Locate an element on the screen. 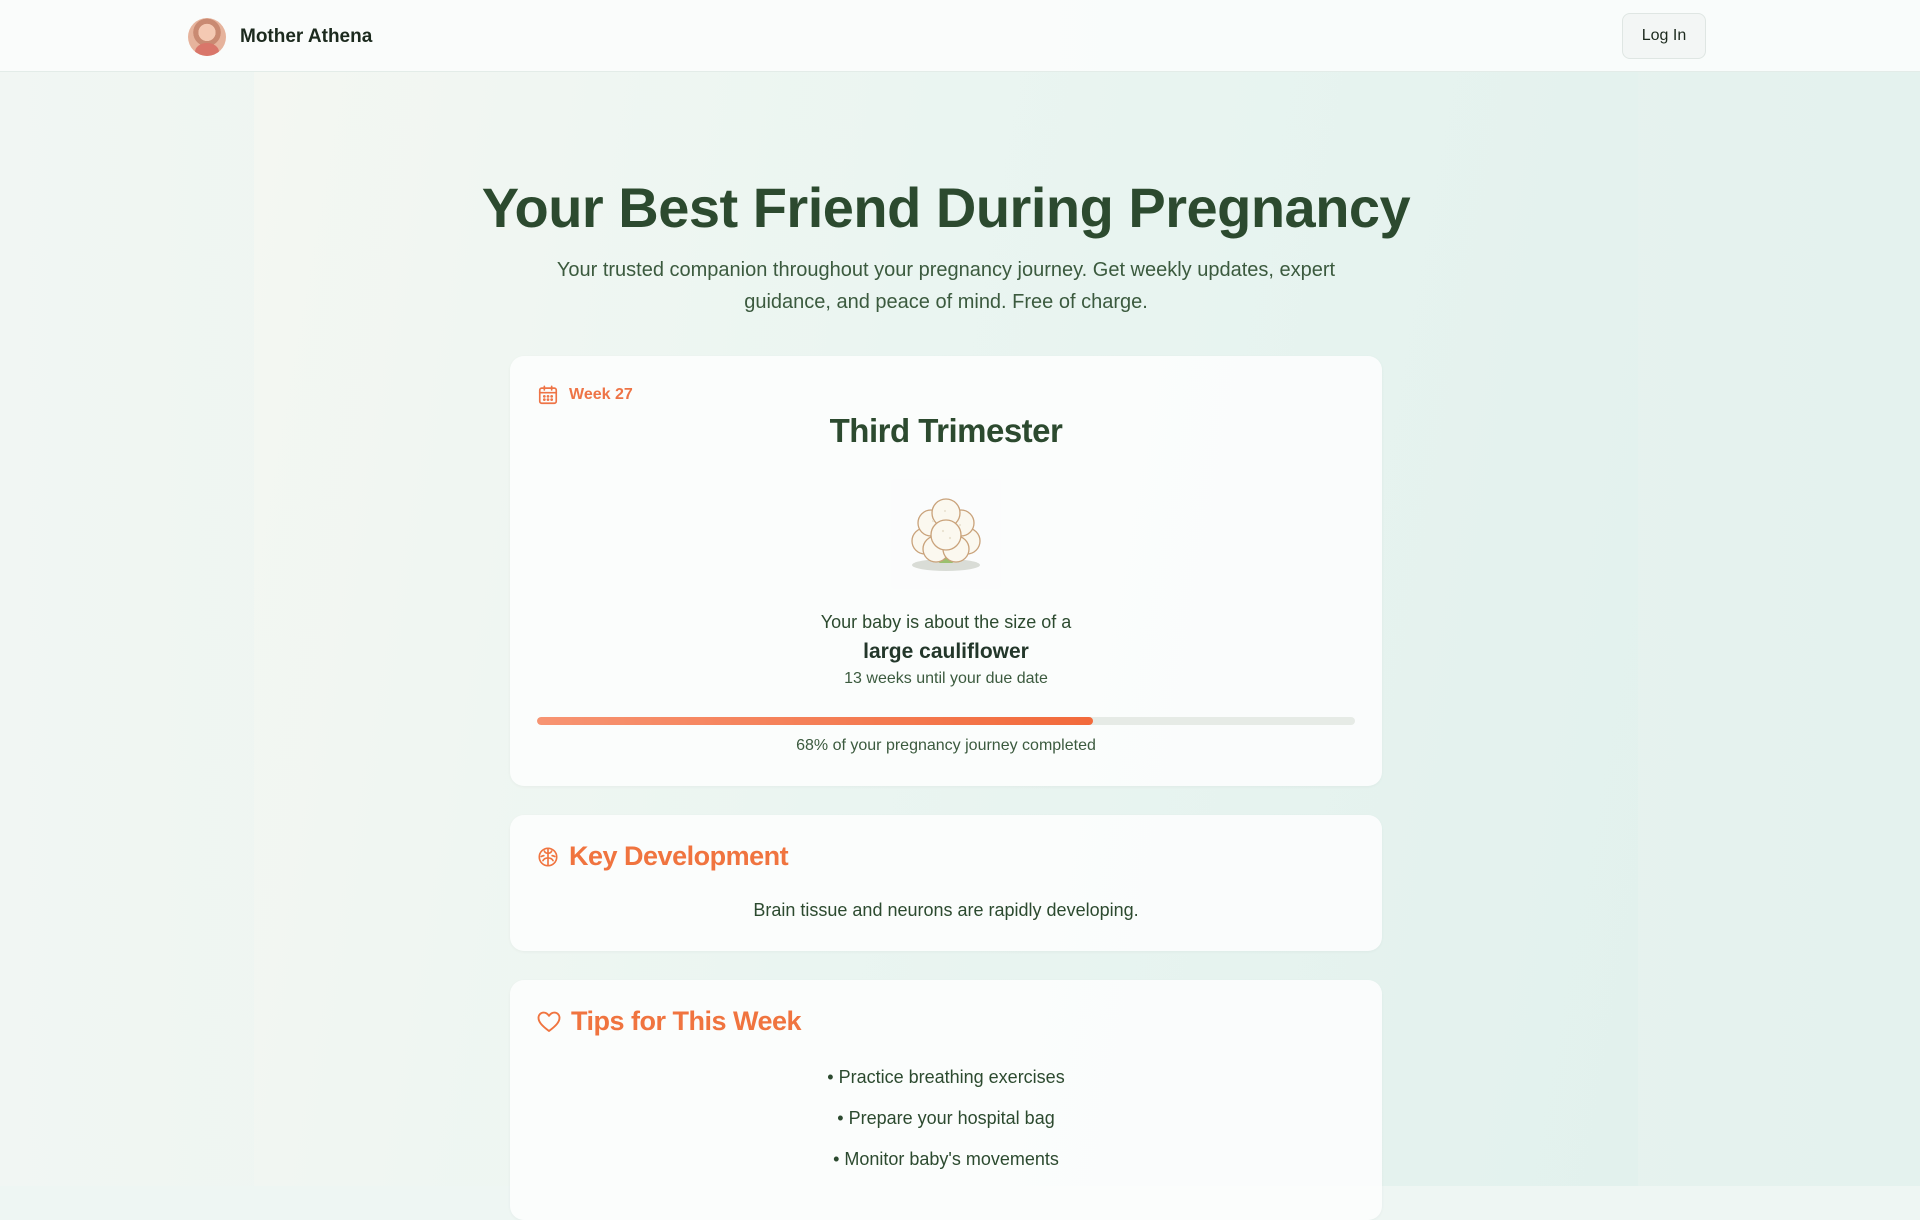 This screenshot has height=1220, width=1920. week-label: Week 27 is located at coordinates (601, 394).